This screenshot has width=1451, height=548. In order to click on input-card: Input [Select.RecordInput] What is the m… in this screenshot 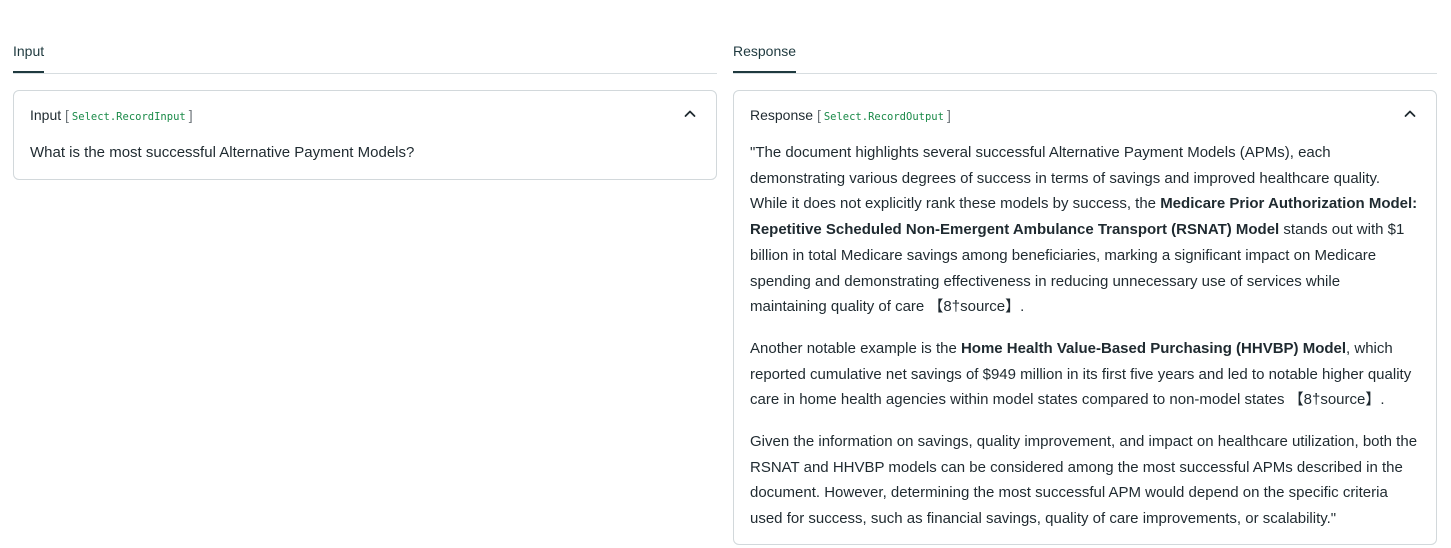, I will do `click(365, 135)`.